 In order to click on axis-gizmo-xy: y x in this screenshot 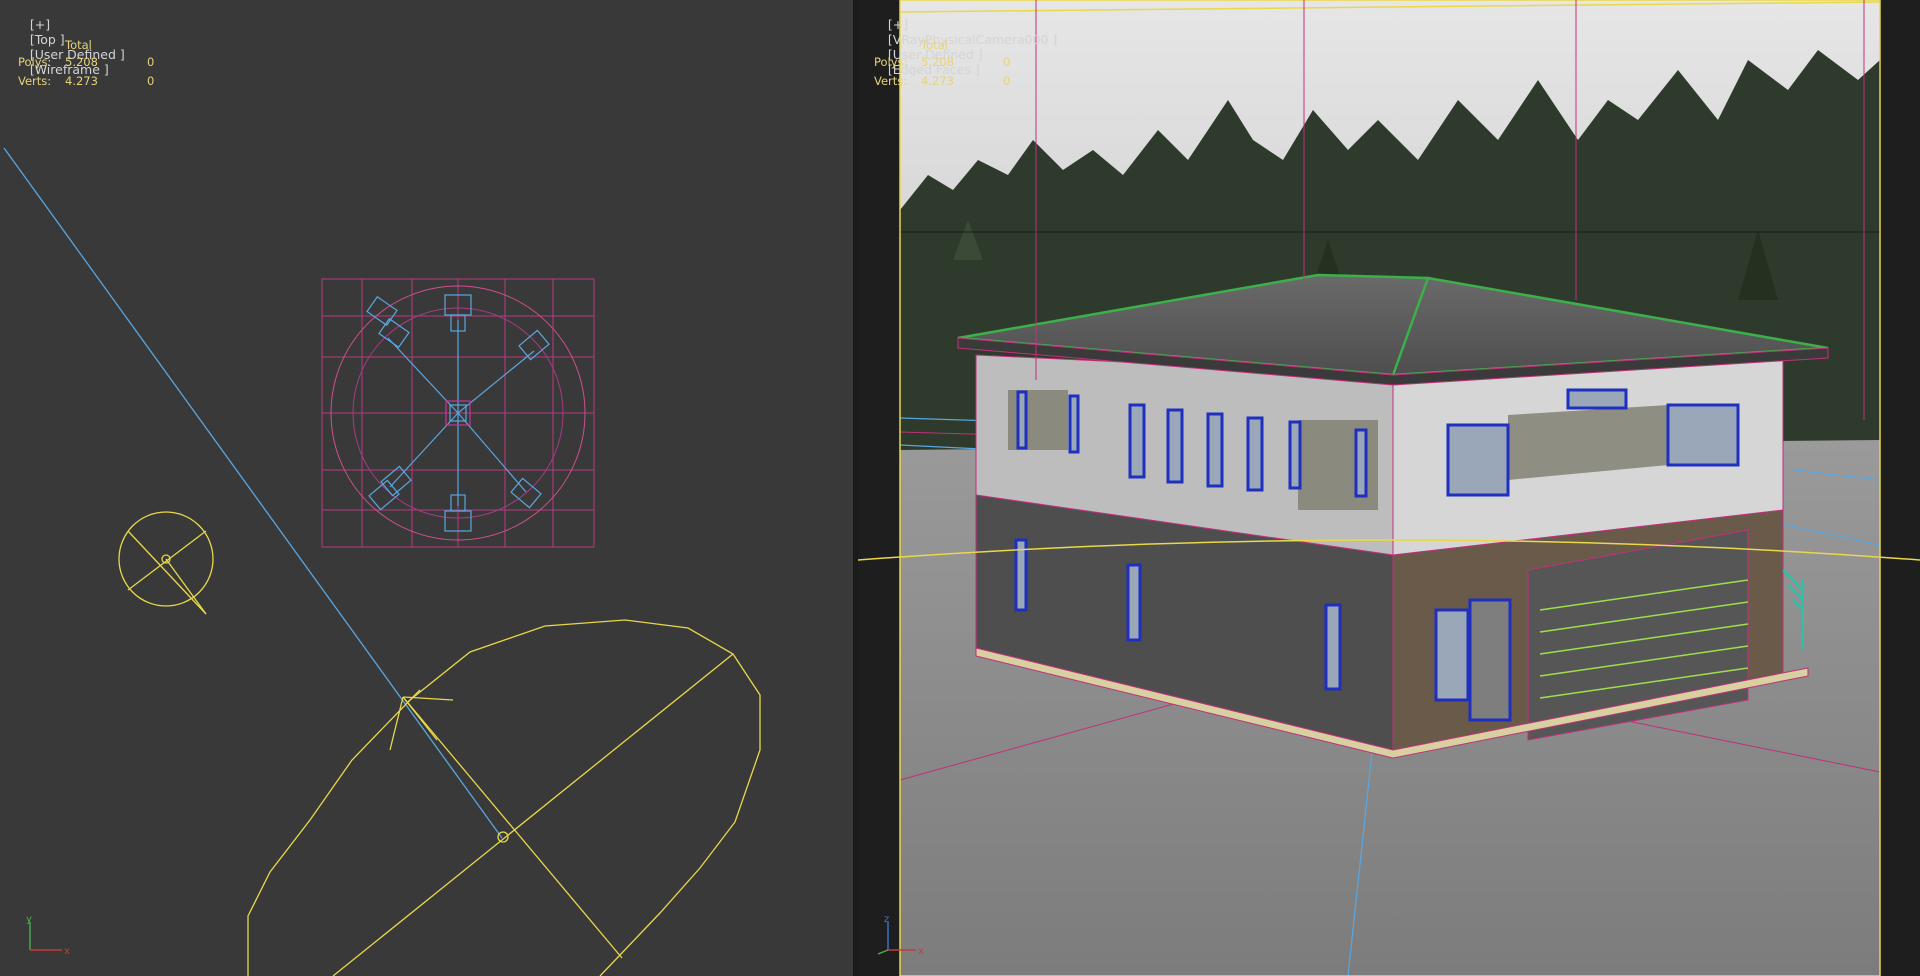, I will do `click(47, 936)`.